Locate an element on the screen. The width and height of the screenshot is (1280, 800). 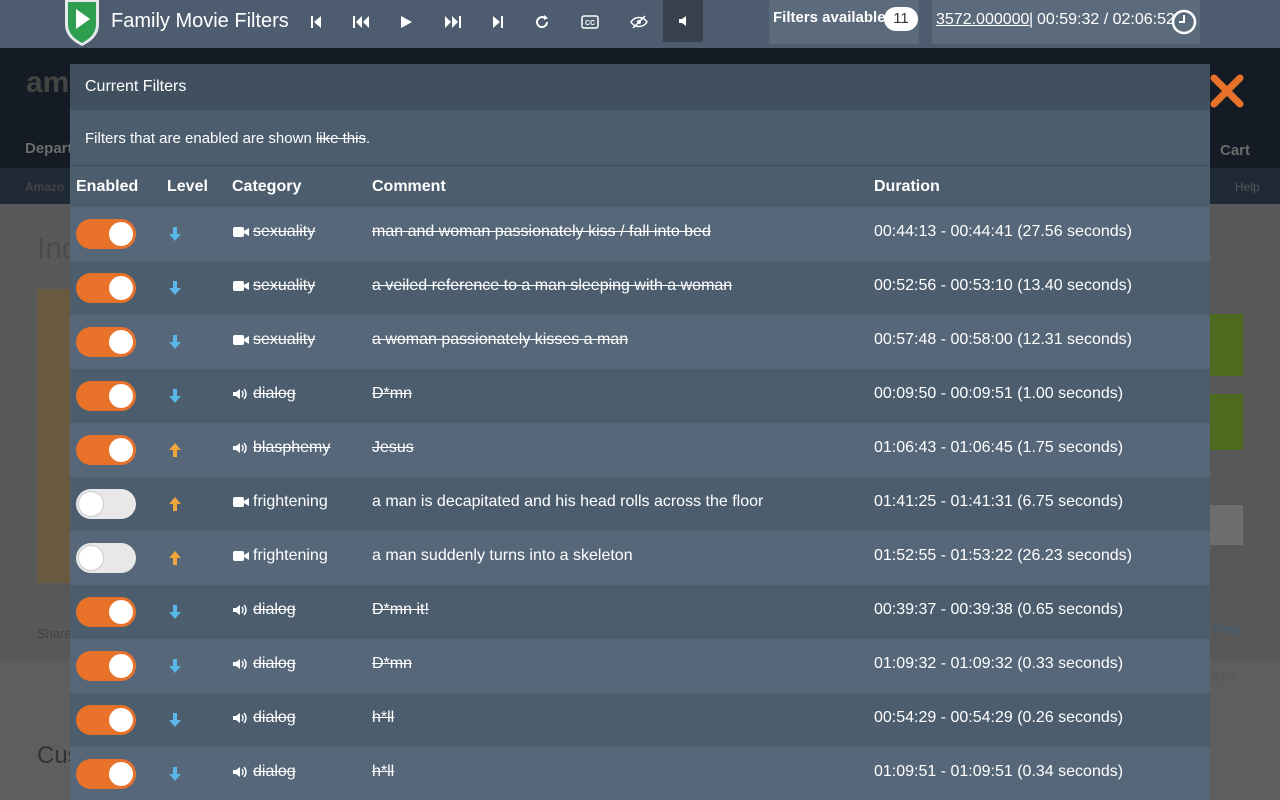
column-comment: Comment is located at coordinates (409, 187).